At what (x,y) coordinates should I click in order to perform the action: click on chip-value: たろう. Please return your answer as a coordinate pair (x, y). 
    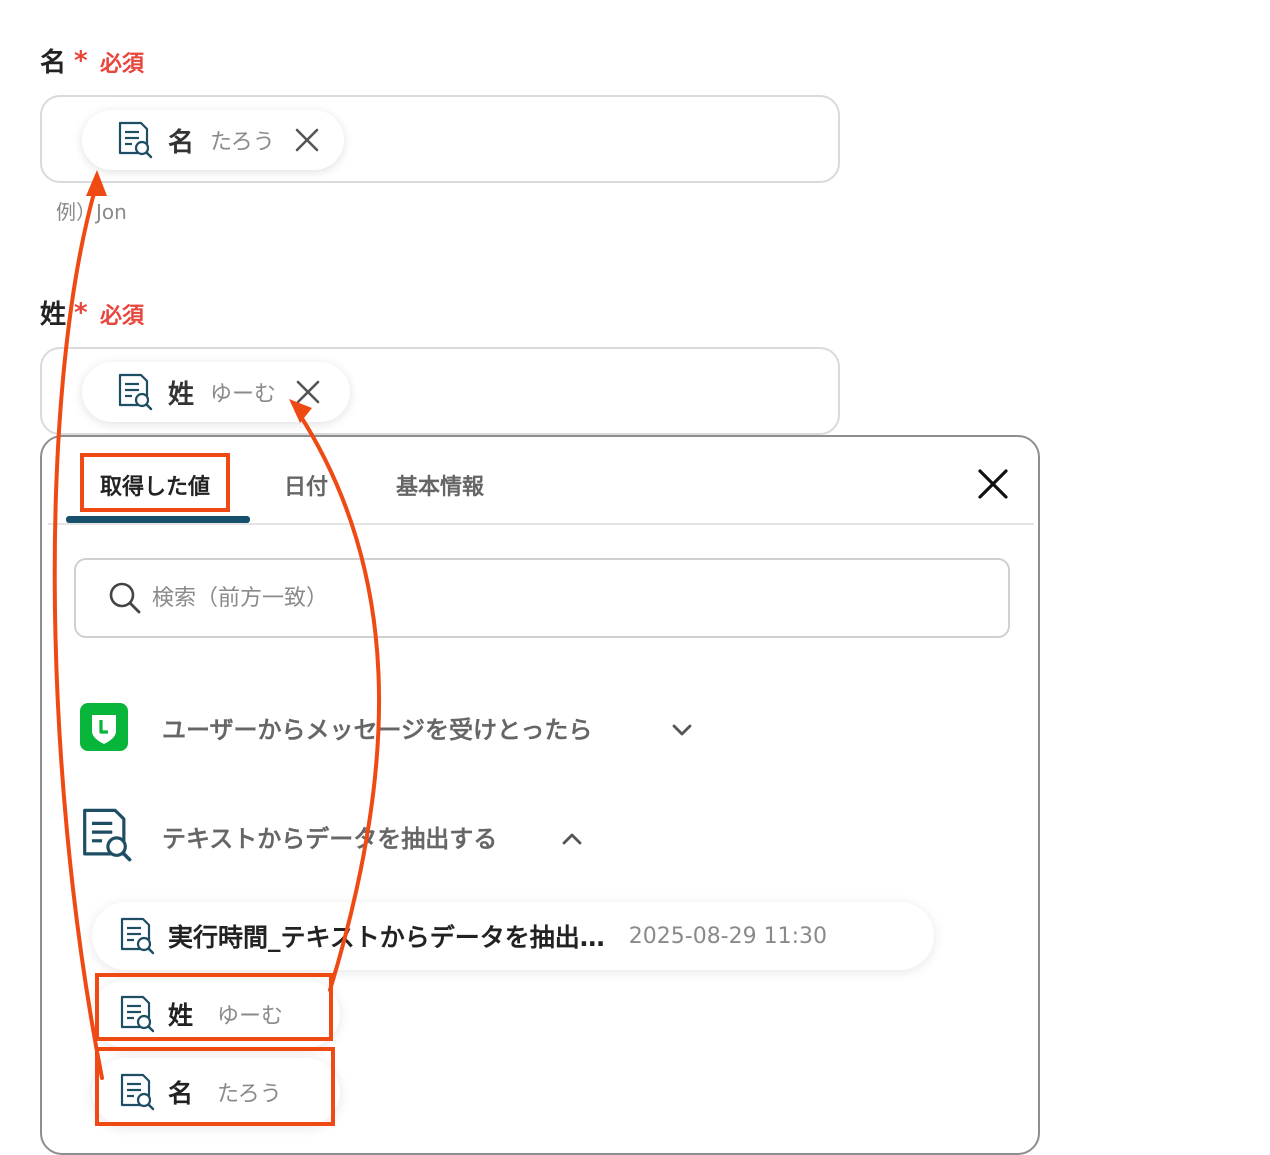
    Looking at the image, I should click on (242, 142).